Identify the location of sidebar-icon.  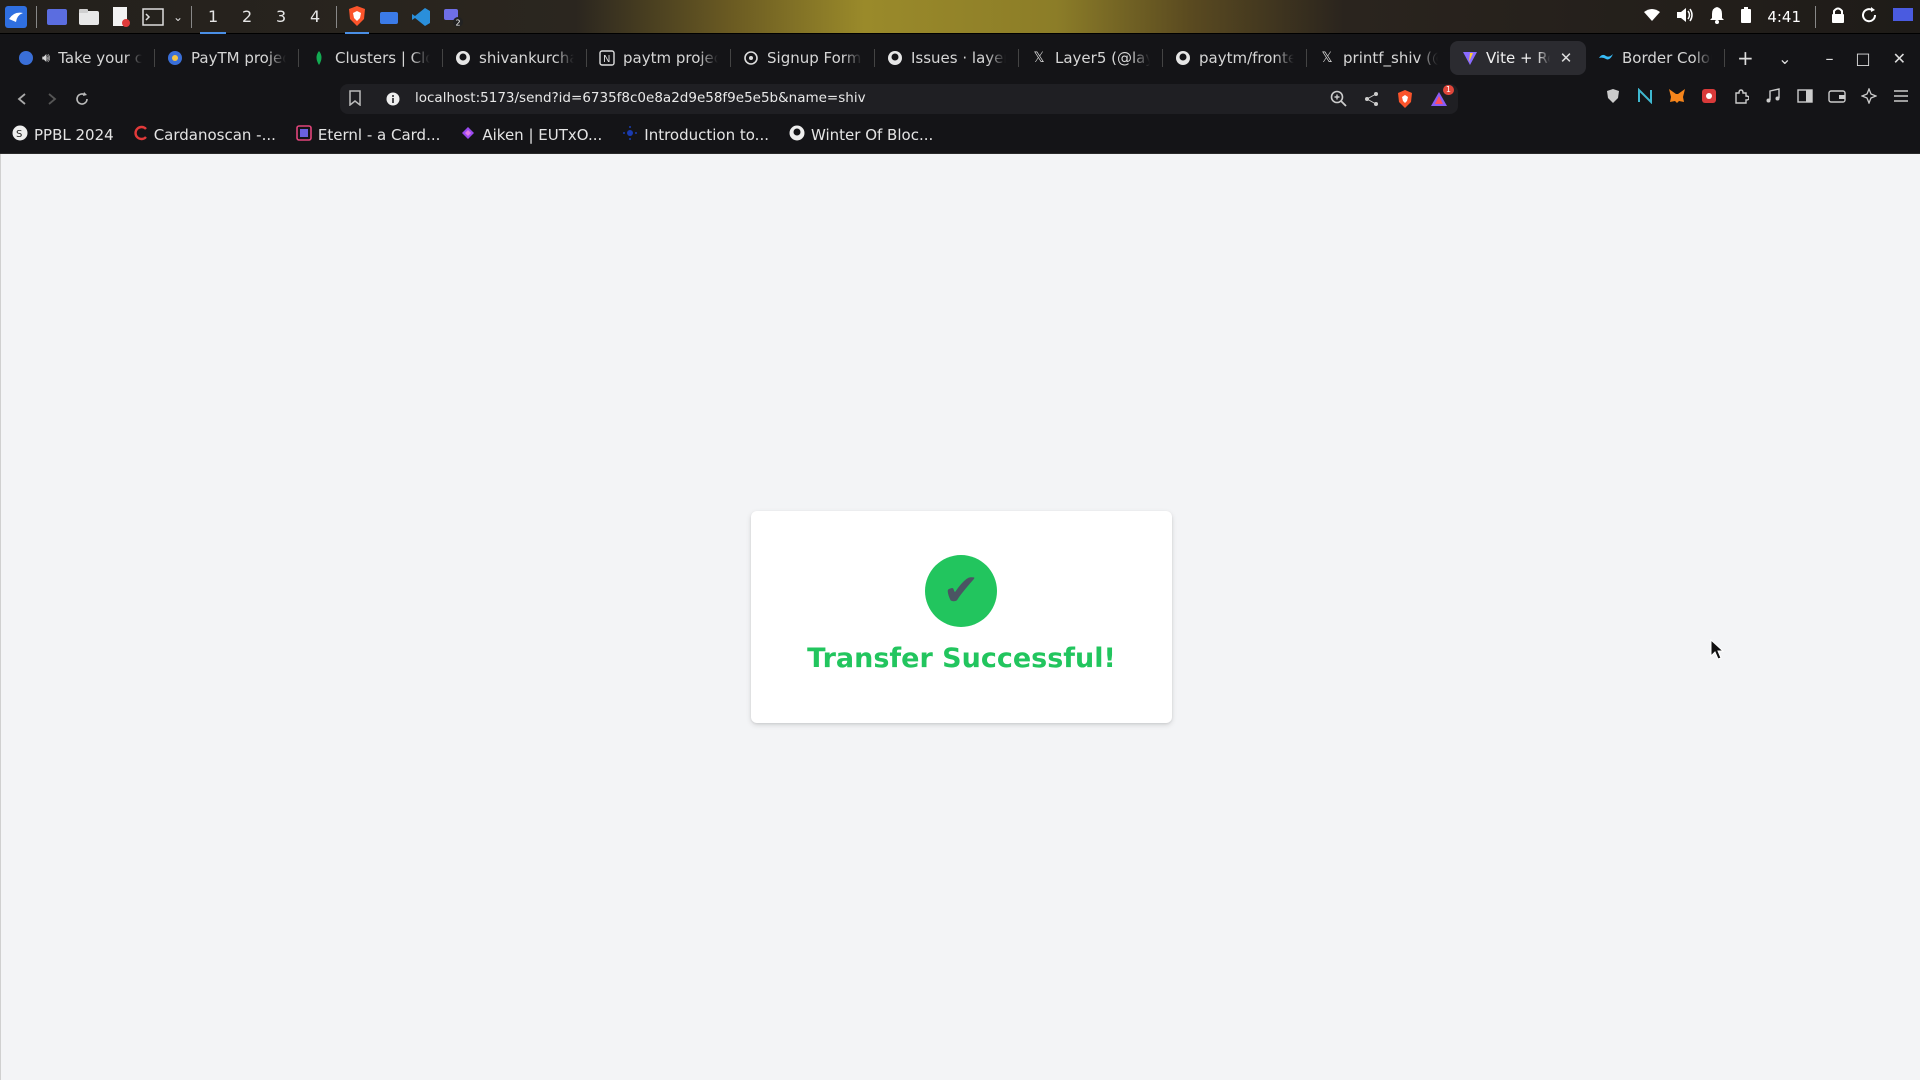
(1805, 96).